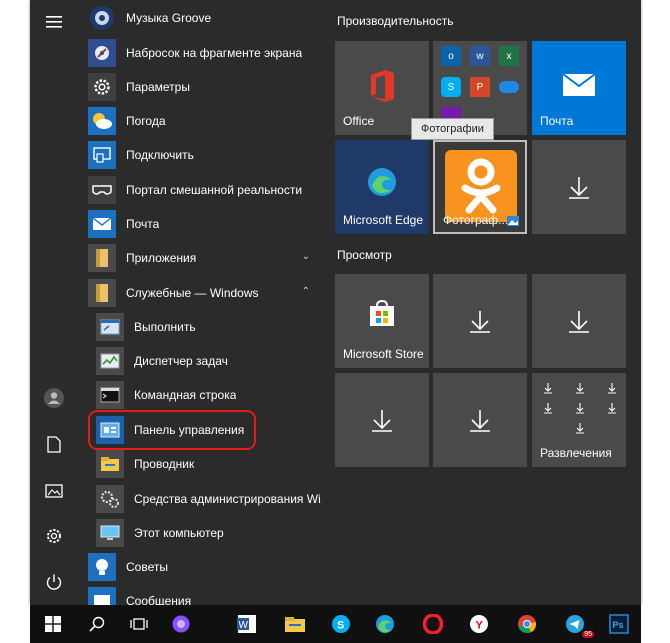 The width and height of the screenshot is (670, 643). Describe the element at coordinates (147, 567) in the screenshot. I see `app-label: Советы` at that location.